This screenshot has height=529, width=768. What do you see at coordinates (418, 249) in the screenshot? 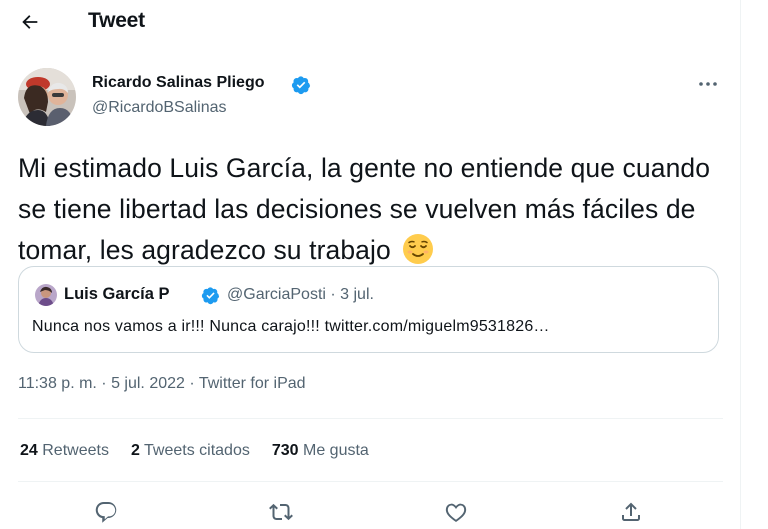
I see `relieved-face-emoji-icon` at bounding box center [418, 249].